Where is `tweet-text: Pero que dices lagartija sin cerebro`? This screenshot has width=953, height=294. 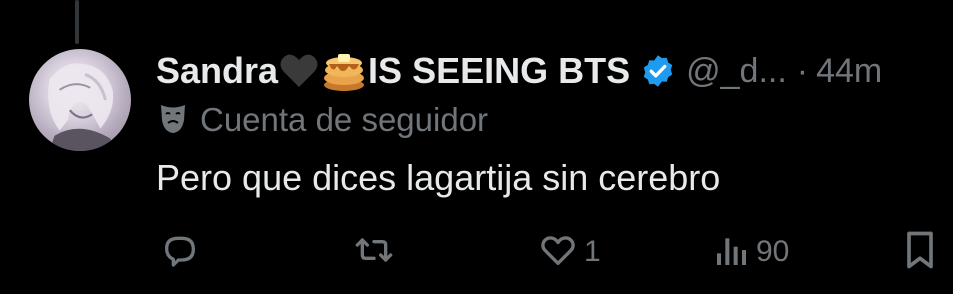
tweet-text: Pero que dices lagartija sin cerebro is located at coordinates (438, 177).